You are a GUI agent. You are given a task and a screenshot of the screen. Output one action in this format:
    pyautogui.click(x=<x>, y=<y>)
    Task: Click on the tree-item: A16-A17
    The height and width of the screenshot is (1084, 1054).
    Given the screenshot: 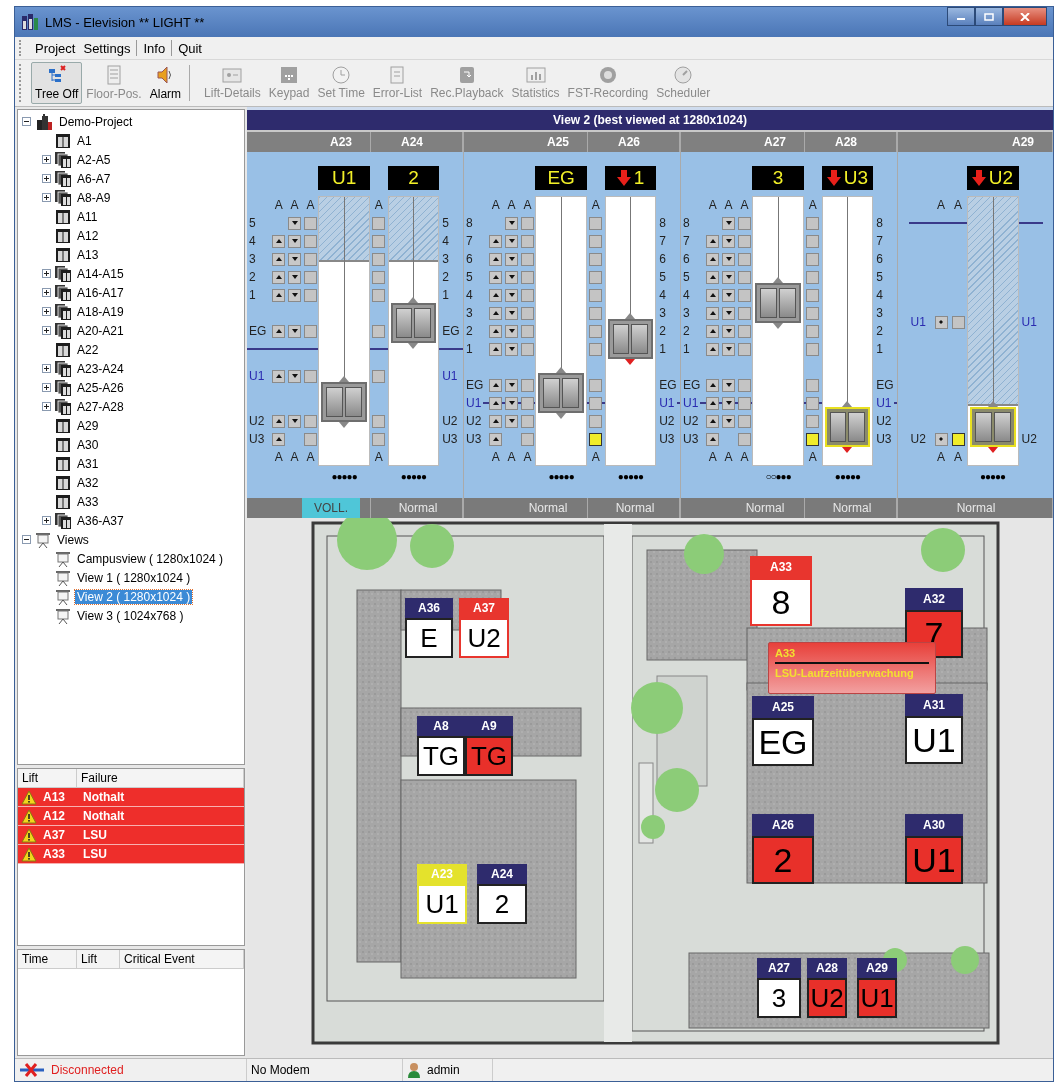 What is the action you would take?
    pyautogui.click(x=100, y=292)
    